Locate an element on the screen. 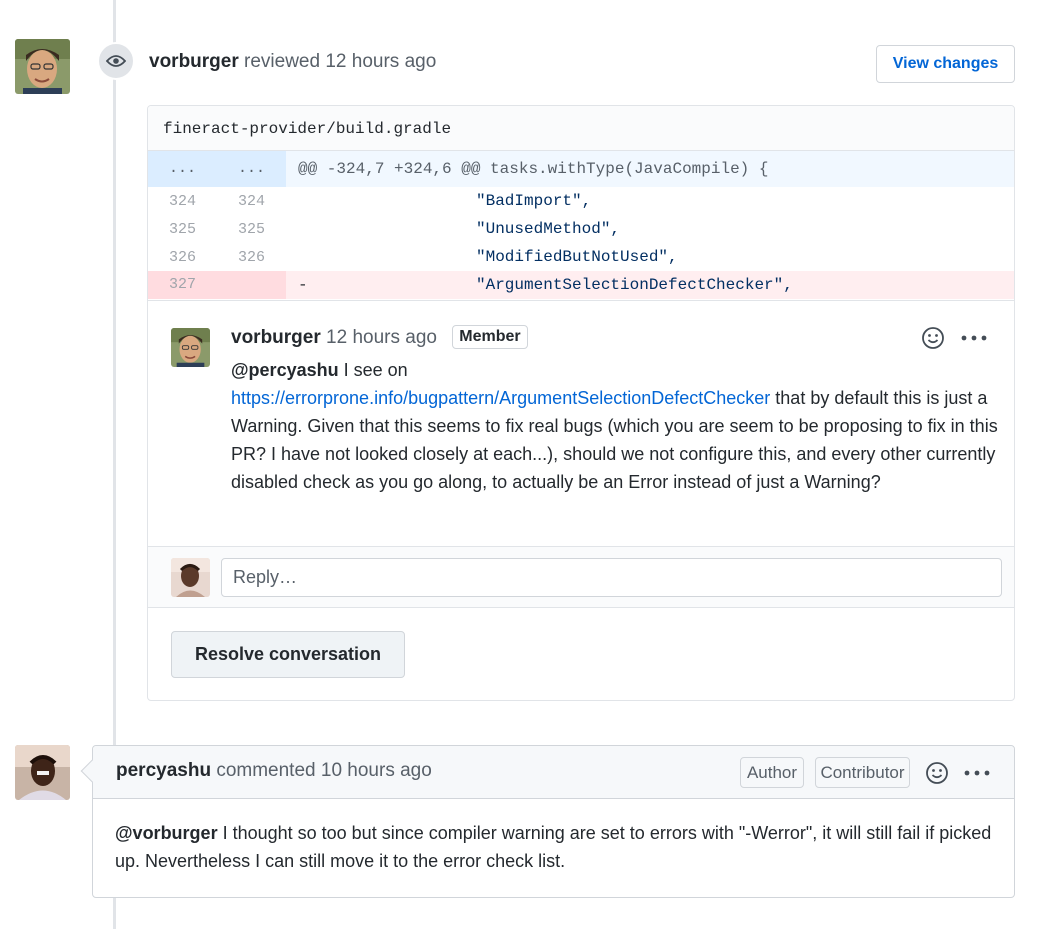 This screenshot has width=1037, height=929. comment-author-link: percyashu is located at coordinates (163, 770).